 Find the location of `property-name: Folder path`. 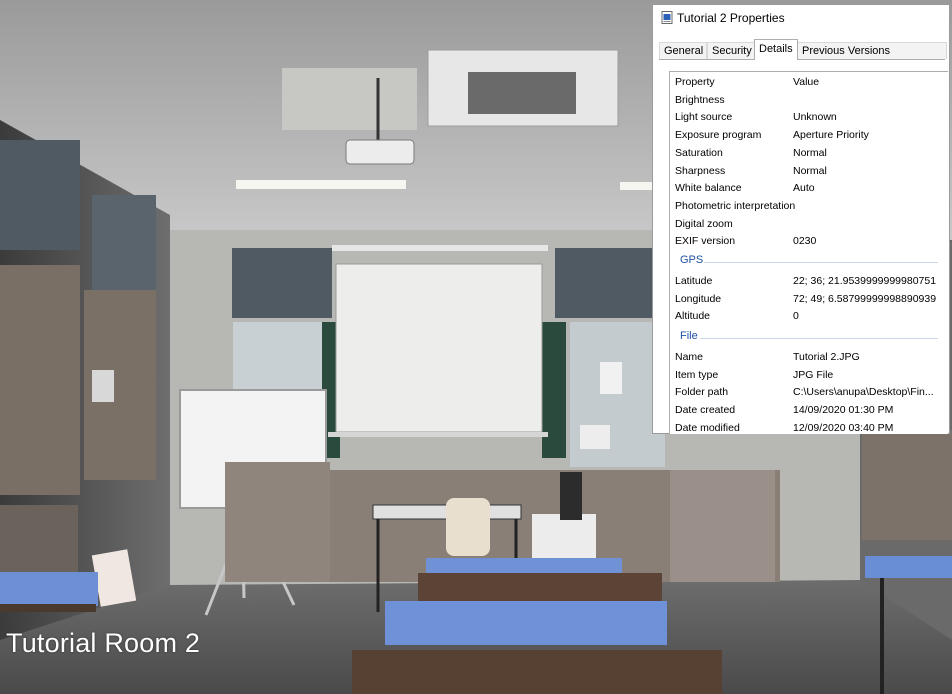

property-name: Folder path is located at coordinates (702, 392).